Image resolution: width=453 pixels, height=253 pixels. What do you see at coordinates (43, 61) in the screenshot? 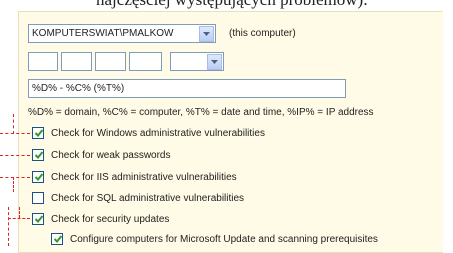
I see `ip-octet-1-input` at bounding box center [43, 61].